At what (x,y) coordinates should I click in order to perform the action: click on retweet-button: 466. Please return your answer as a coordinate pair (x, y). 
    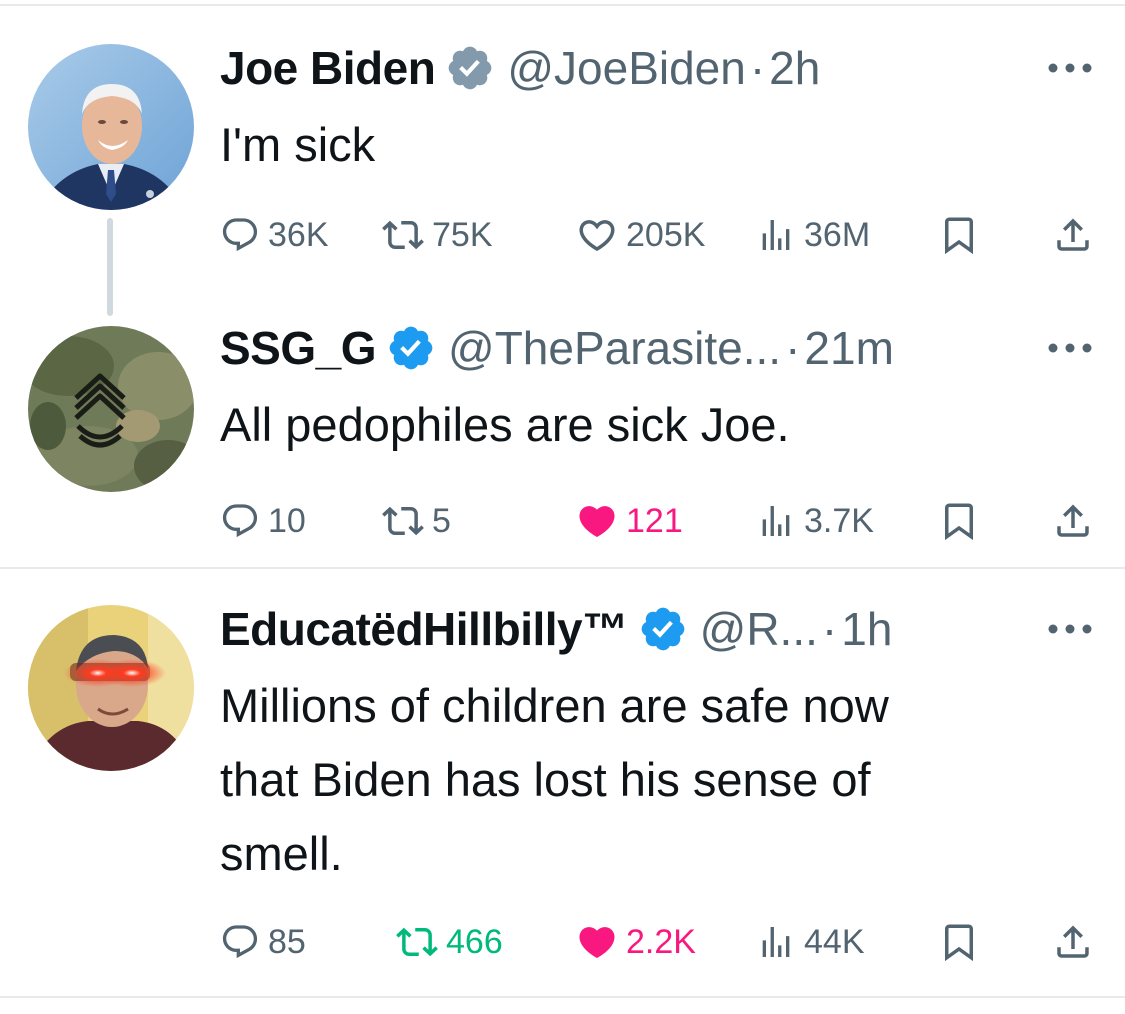
    Looking at the image, I should click on (449, 942).